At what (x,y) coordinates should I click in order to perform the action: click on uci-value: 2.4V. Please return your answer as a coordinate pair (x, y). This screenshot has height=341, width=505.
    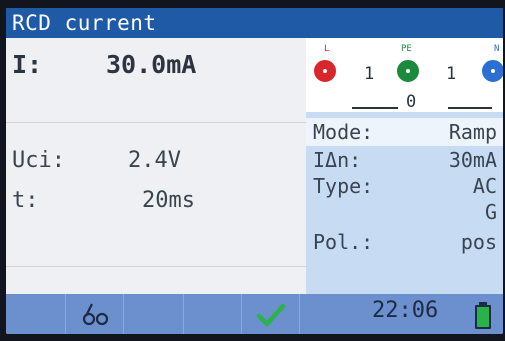
    Looking at the image, I should click on (154, 160).